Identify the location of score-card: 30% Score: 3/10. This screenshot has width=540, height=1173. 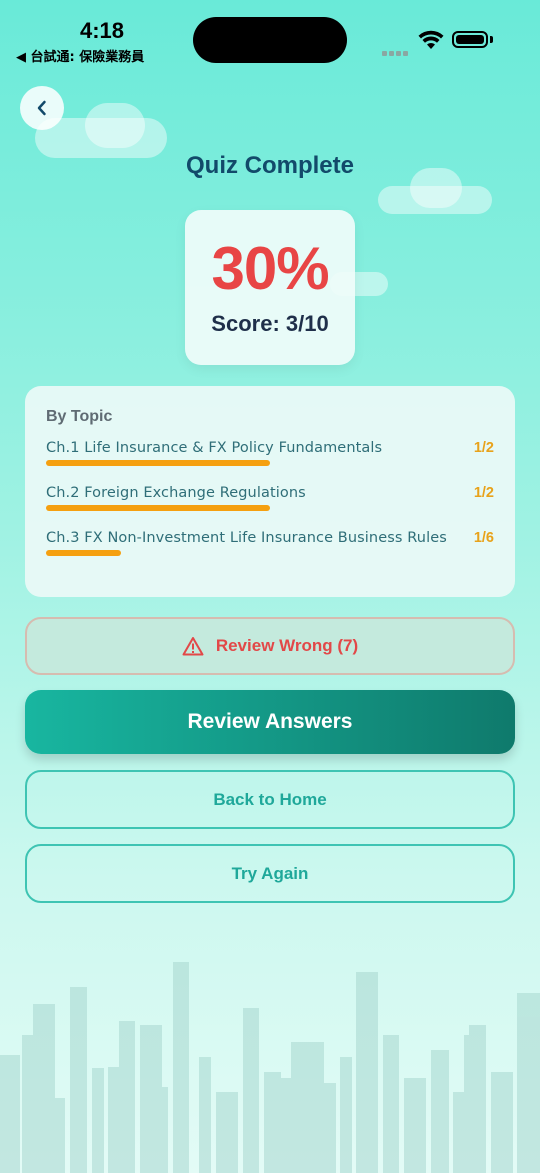
(270, 287).